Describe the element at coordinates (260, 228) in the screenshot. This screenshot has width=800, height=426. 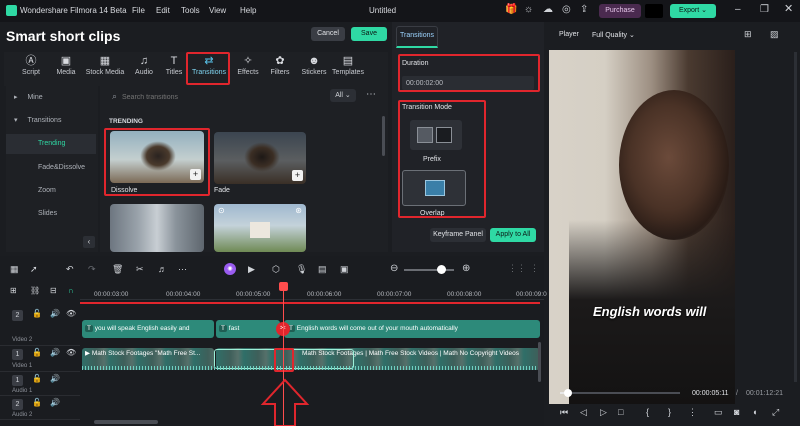
I see `transition-thumb-house: ⊙ ⊛` at that location.